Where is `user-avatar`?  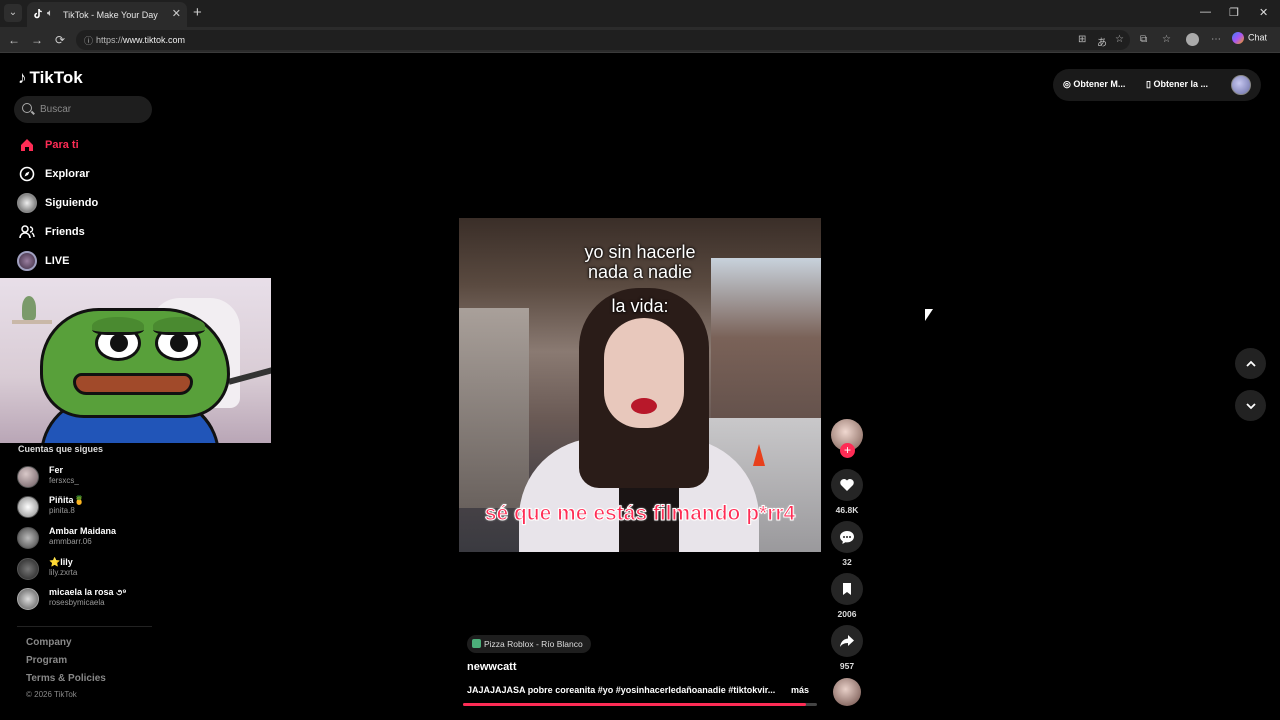
user-avatar is located at coordinates (1241, 85).